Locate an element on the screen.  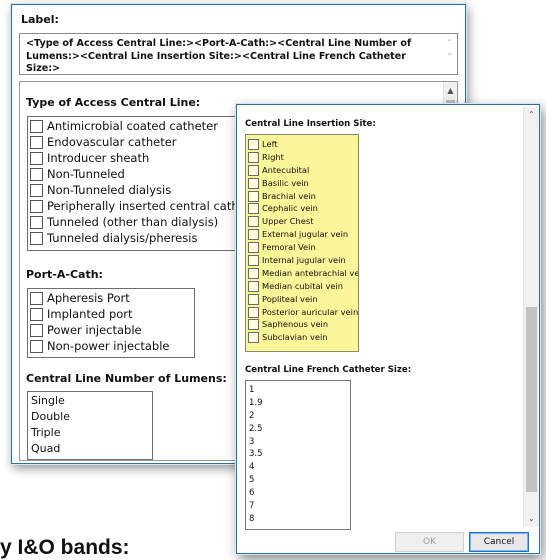
list-item: 5 is located at coordinates (254, 480).